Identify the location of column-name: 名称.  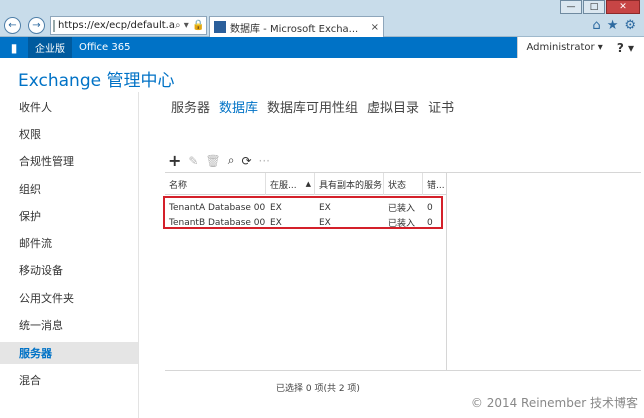
(215, 184).